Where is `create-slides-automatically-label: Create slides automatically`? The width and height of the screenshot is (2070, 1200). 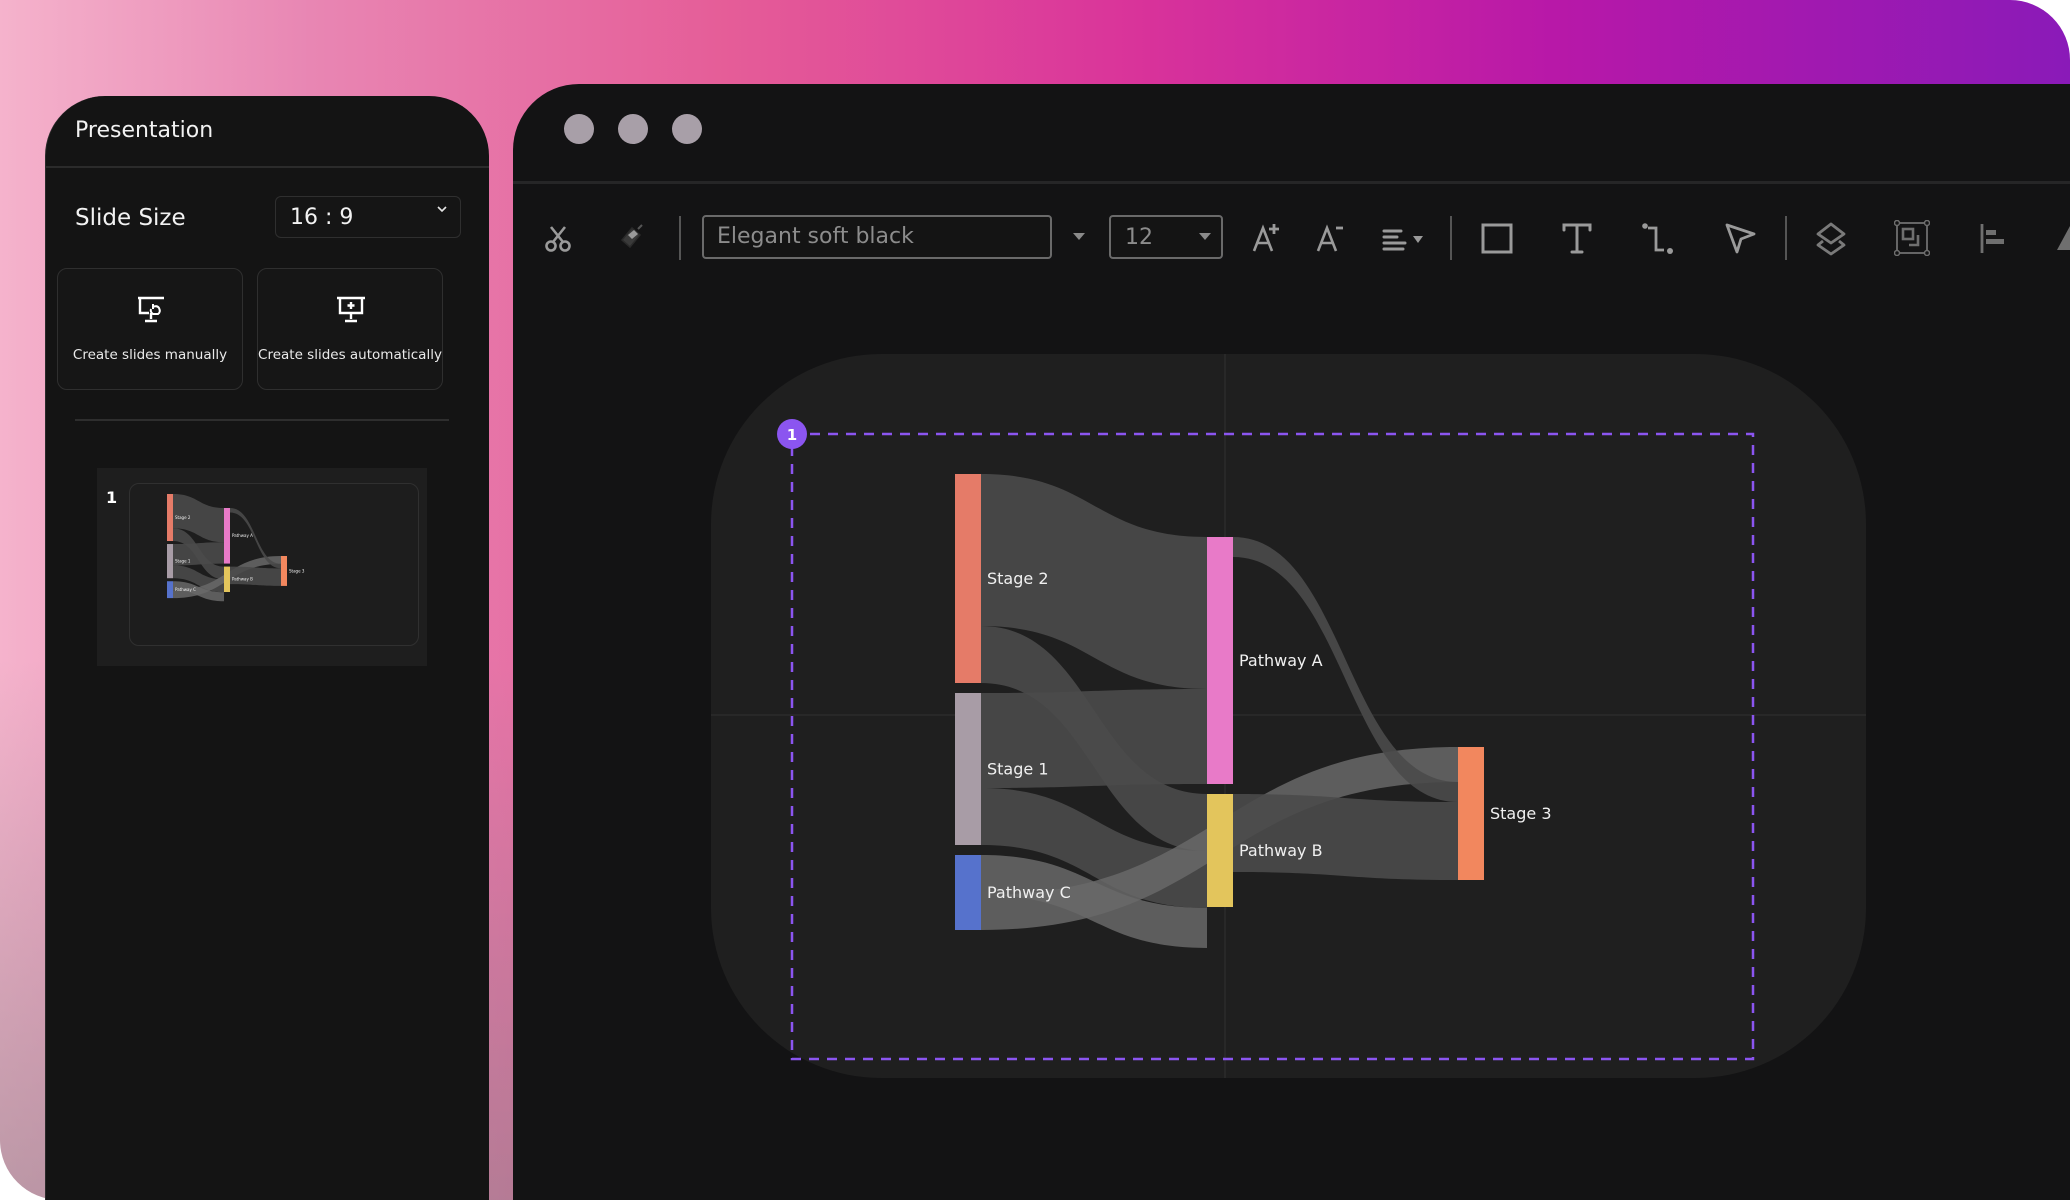 create-slides-automatically-label: Create slides automatically is located at coordinates (350, 355).